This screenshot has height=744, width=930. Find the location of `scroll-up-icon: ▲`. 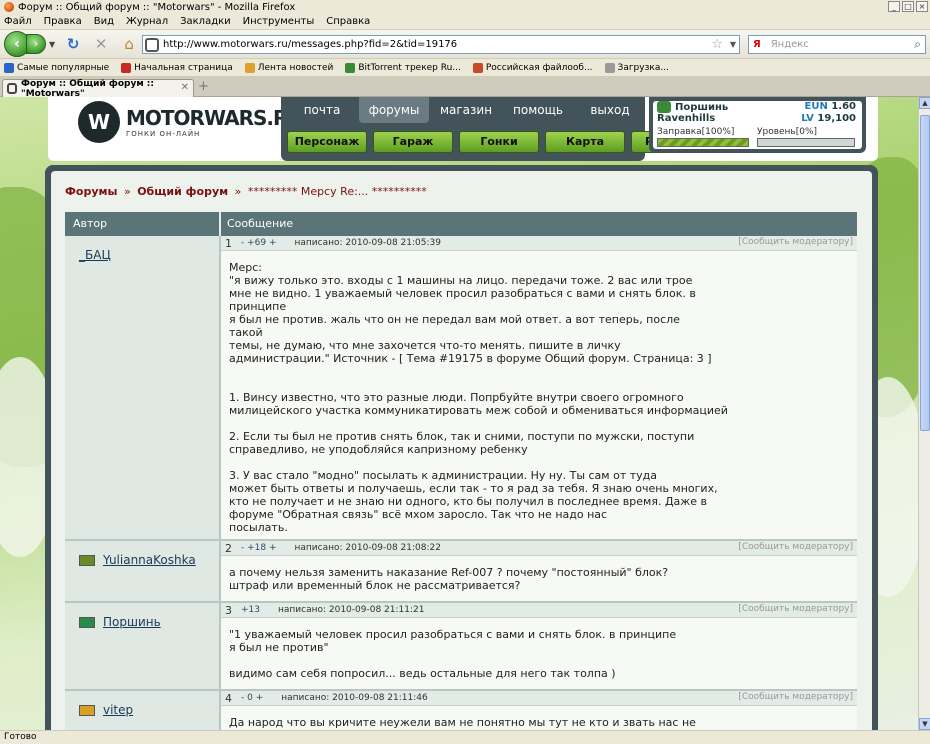

scroll-up-icon: ▲ is located at coordinates (924, 103).